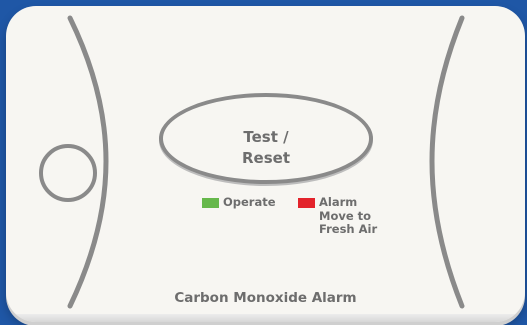  I want to click on alarm-indicator: Alarm Move to Fresh Air, so click(338, 216).